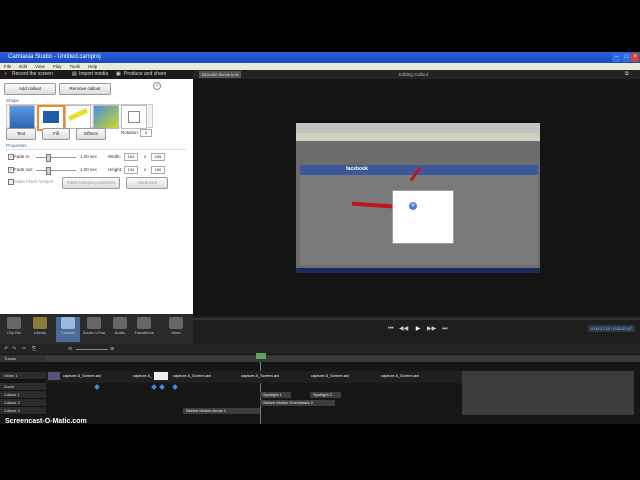  I want to click on text-button: Text, so click(21, 134).